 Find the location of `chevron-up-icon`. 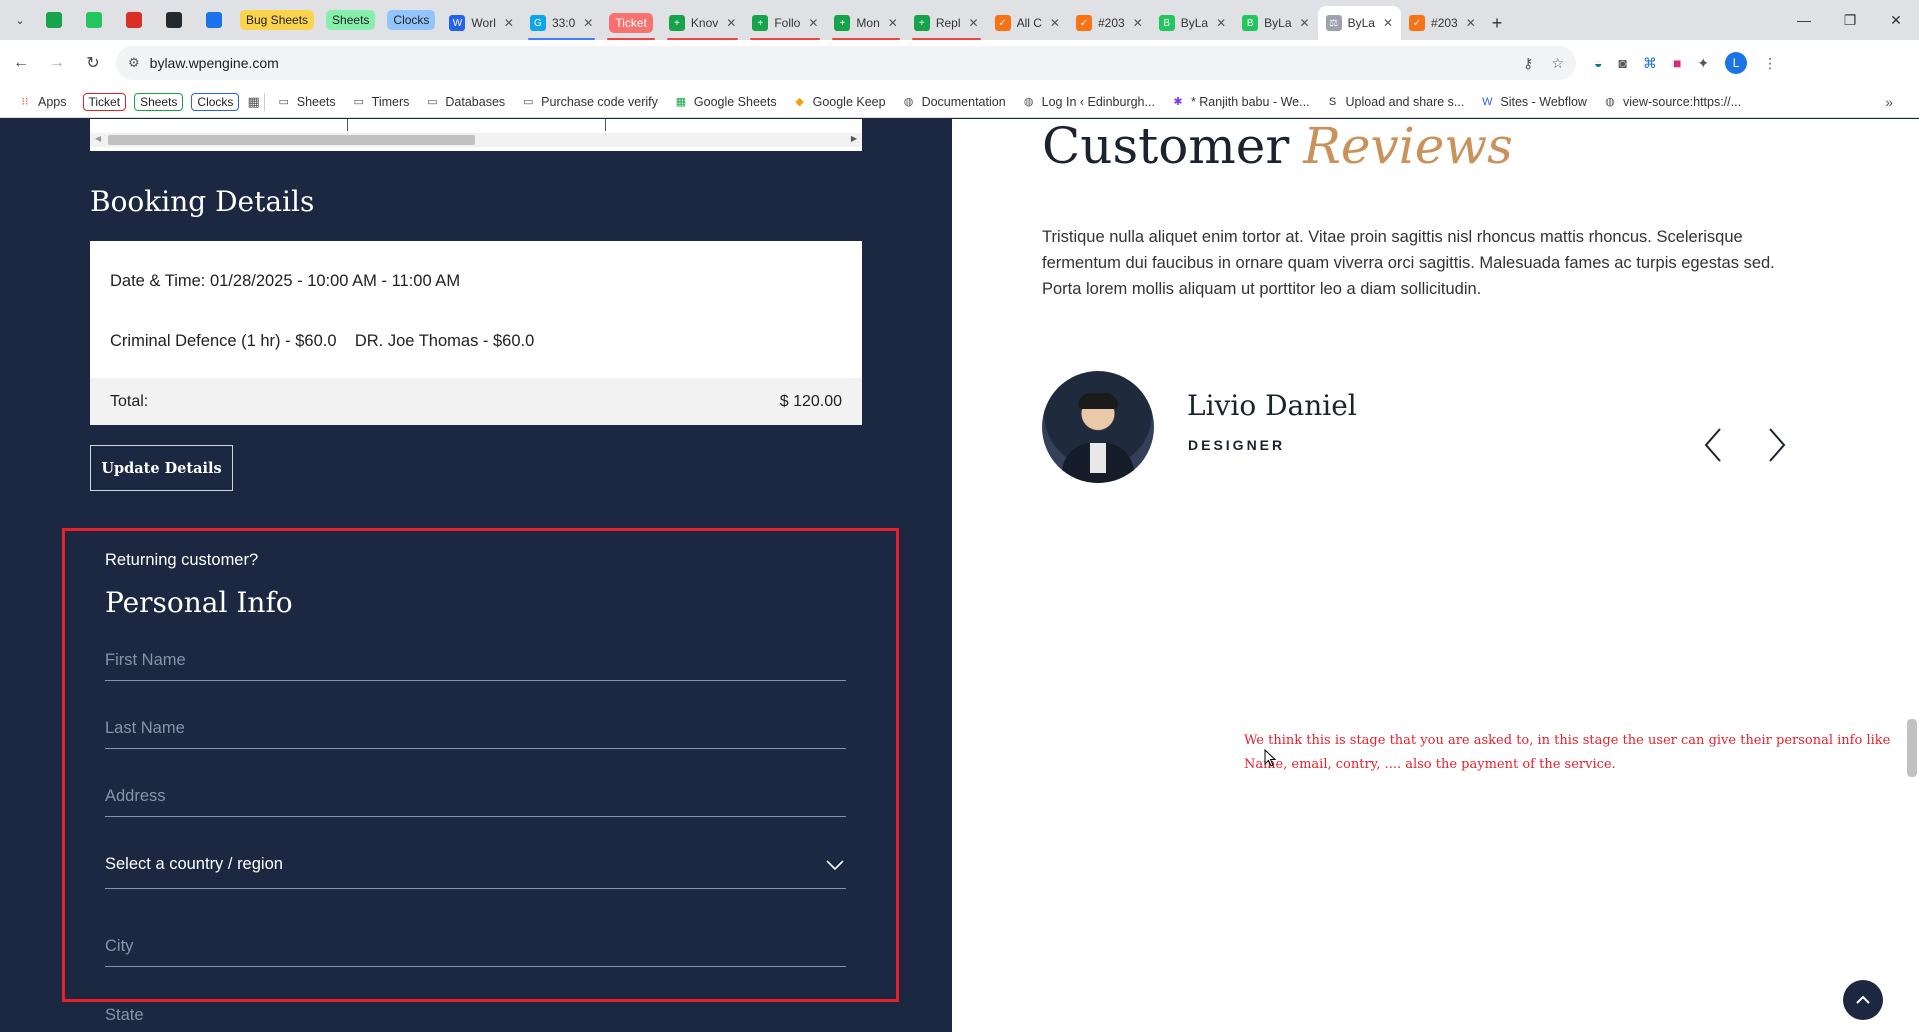

chevron-up-icon is located at coordinates (1863, 999).